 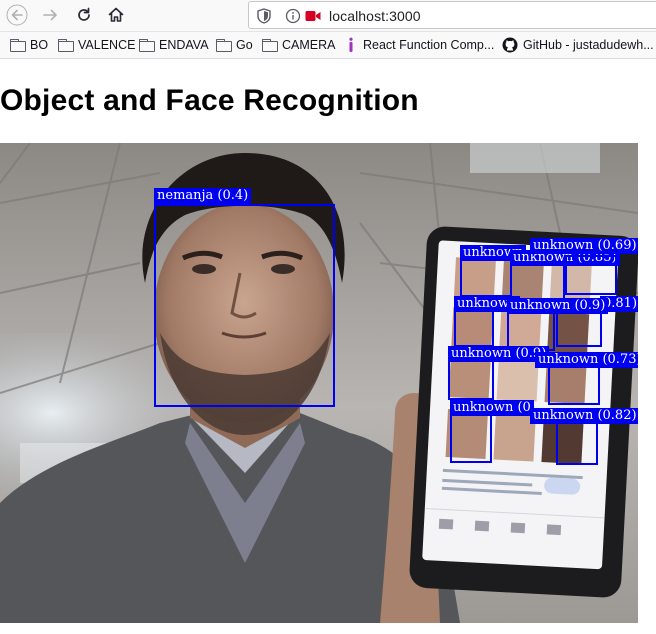 What do you see at coordinates (29, 45) in the screenshot?
I see `bookmark-folder-bo: BO` at bounding box center [29, 45].